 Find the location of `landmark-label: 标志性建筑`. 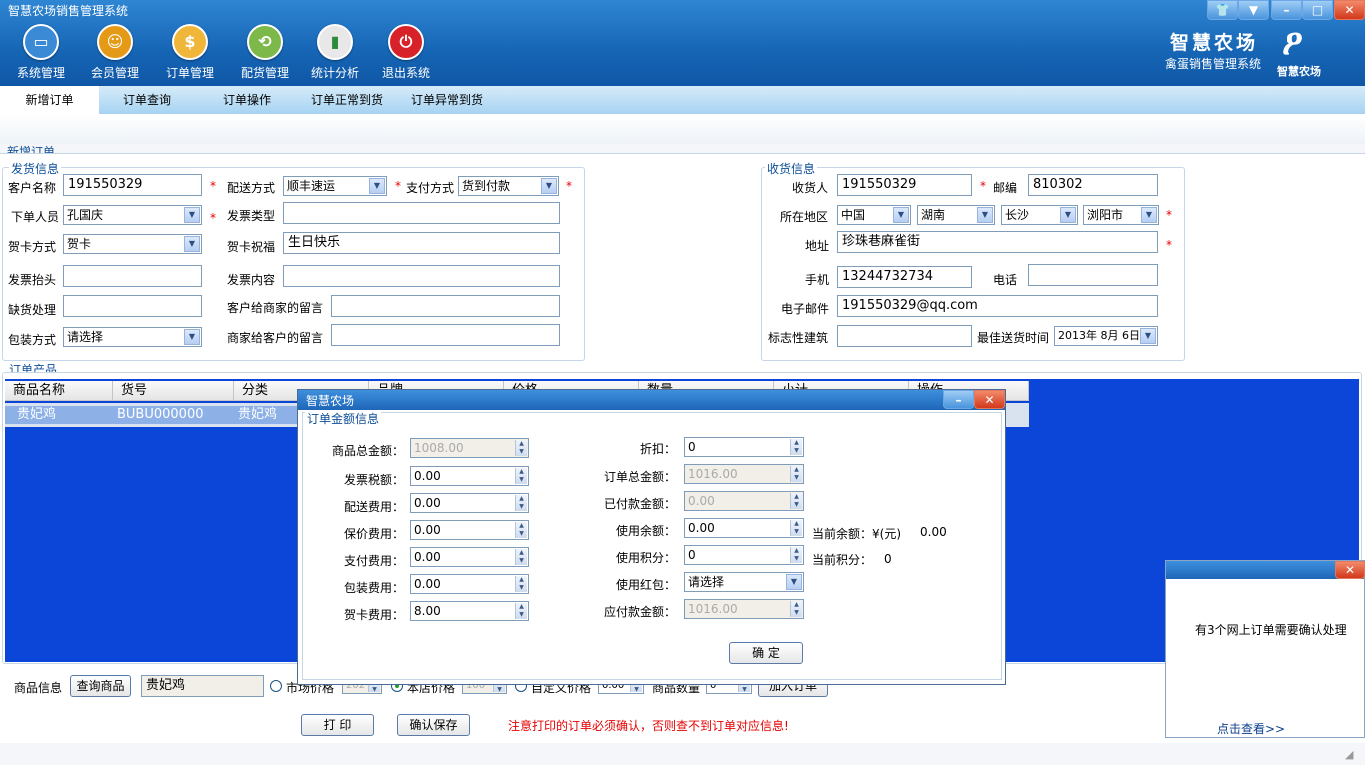

landmark-label: 标志性建筑 is located at coordinates (798, 338).